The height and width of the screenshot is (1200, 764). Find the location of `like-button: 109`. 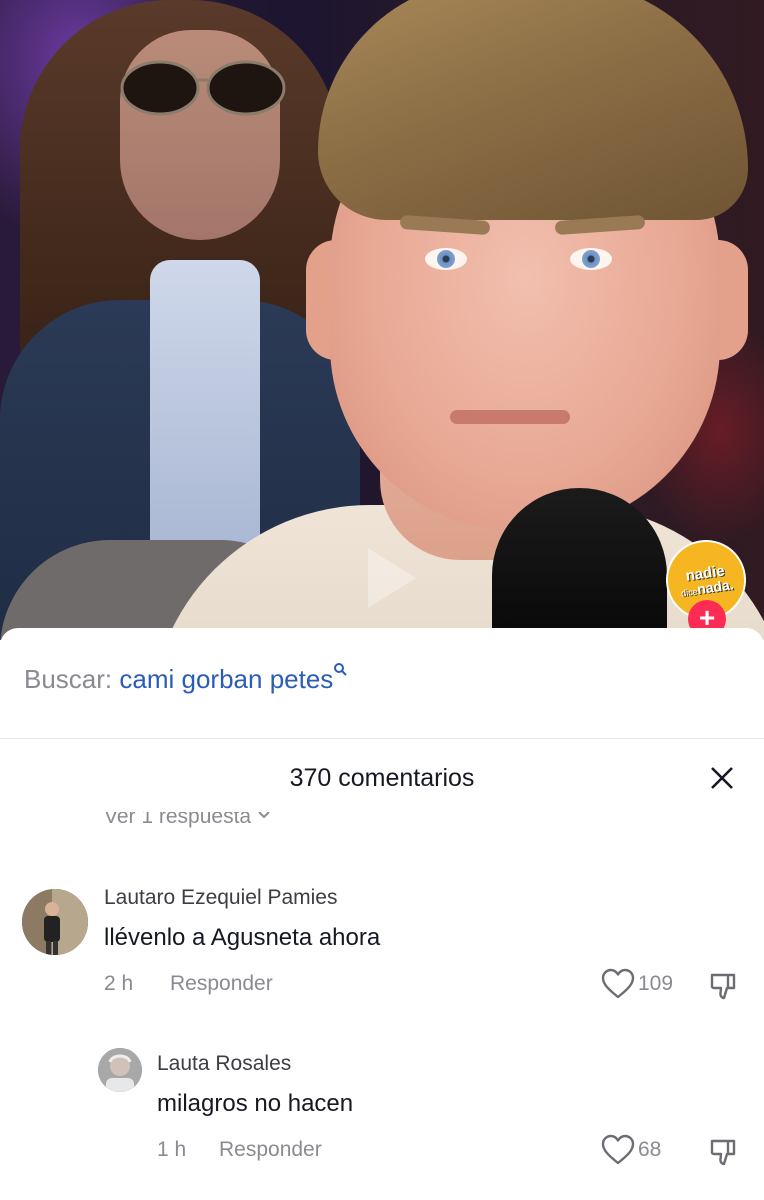

like-button: 109 is located at coordinates (636, 984).